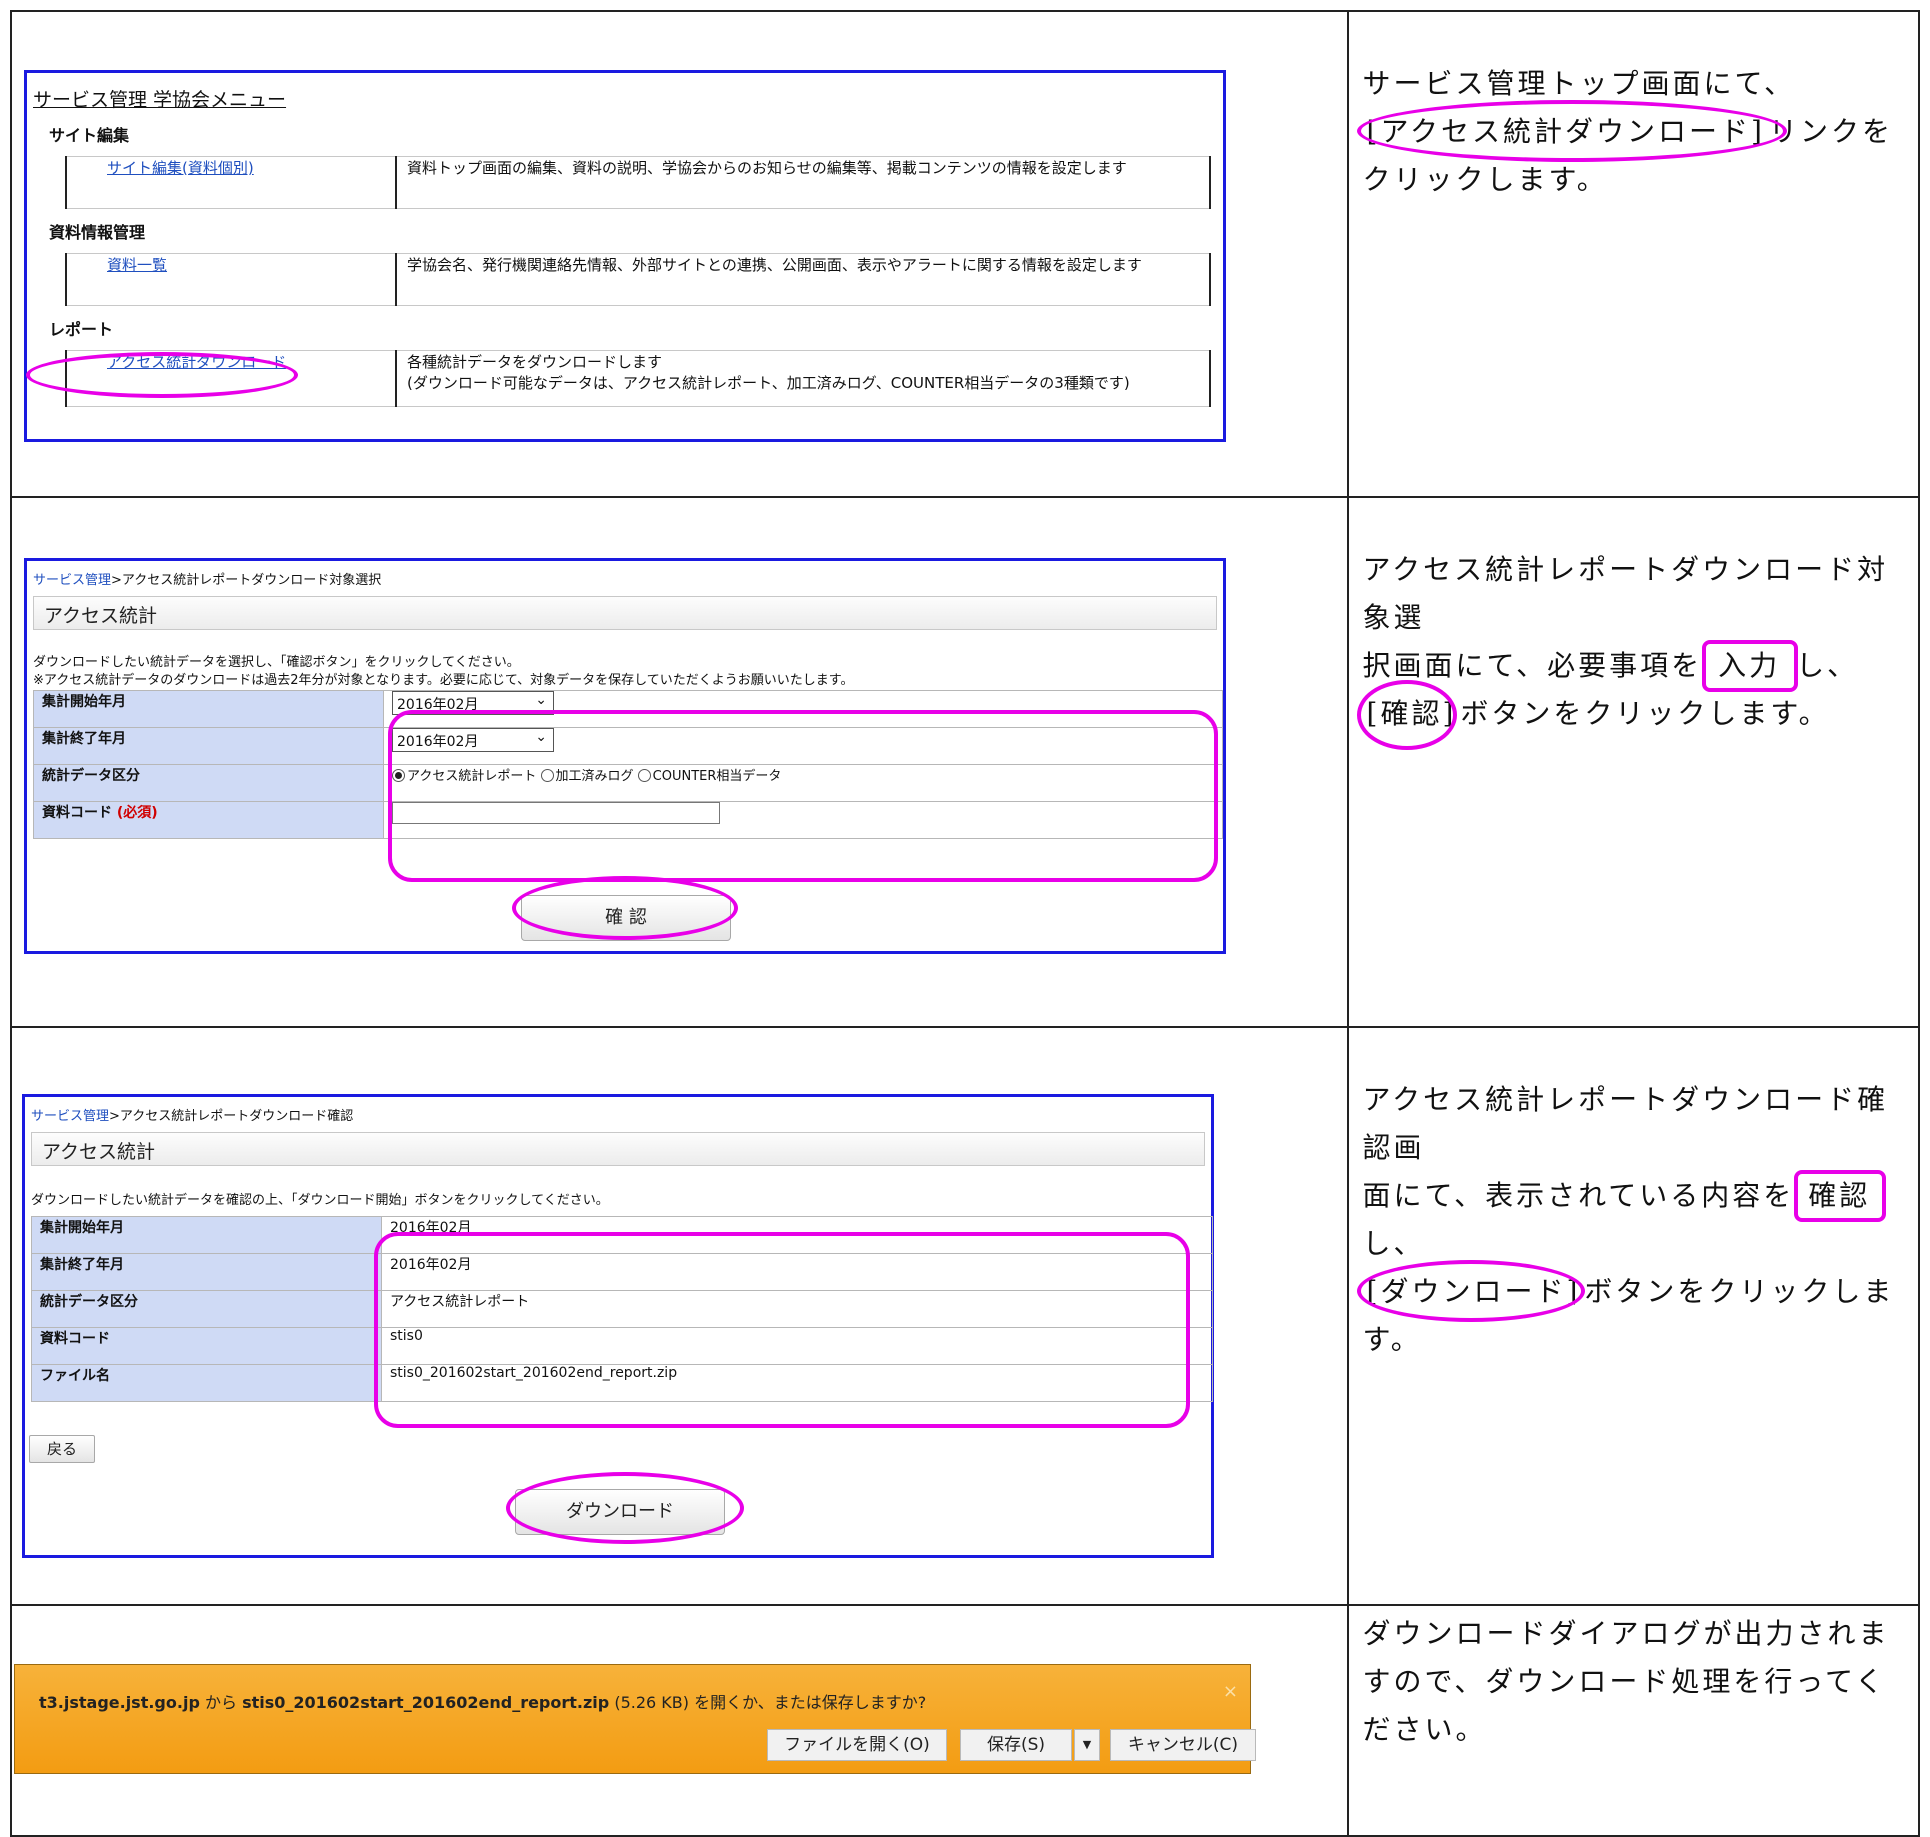 This screenshot has width=1930, height=1837. Describe the element at coordinates (119, 1702) in the screenshot. I see `download-host: t3.jstage.jst.go.jp` at that location.